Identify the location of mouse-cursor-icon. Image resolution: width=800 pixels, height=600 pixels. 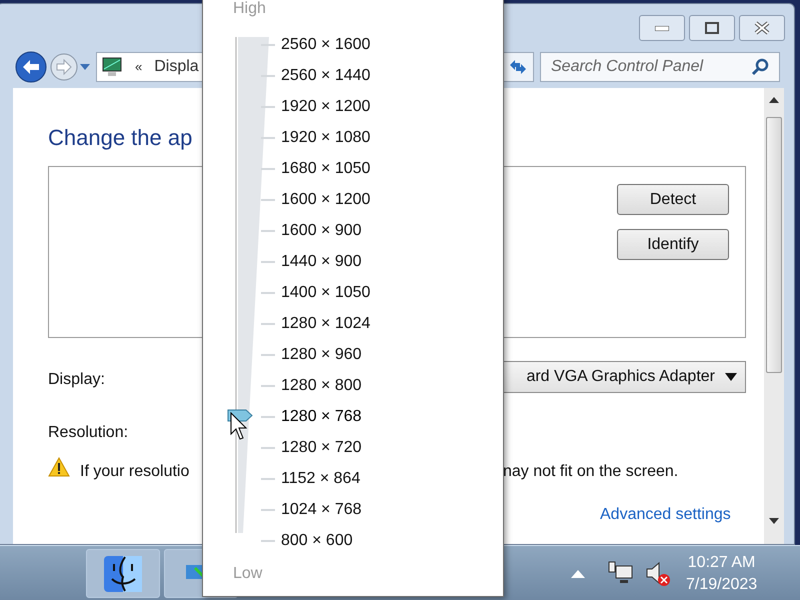
(240, 426).